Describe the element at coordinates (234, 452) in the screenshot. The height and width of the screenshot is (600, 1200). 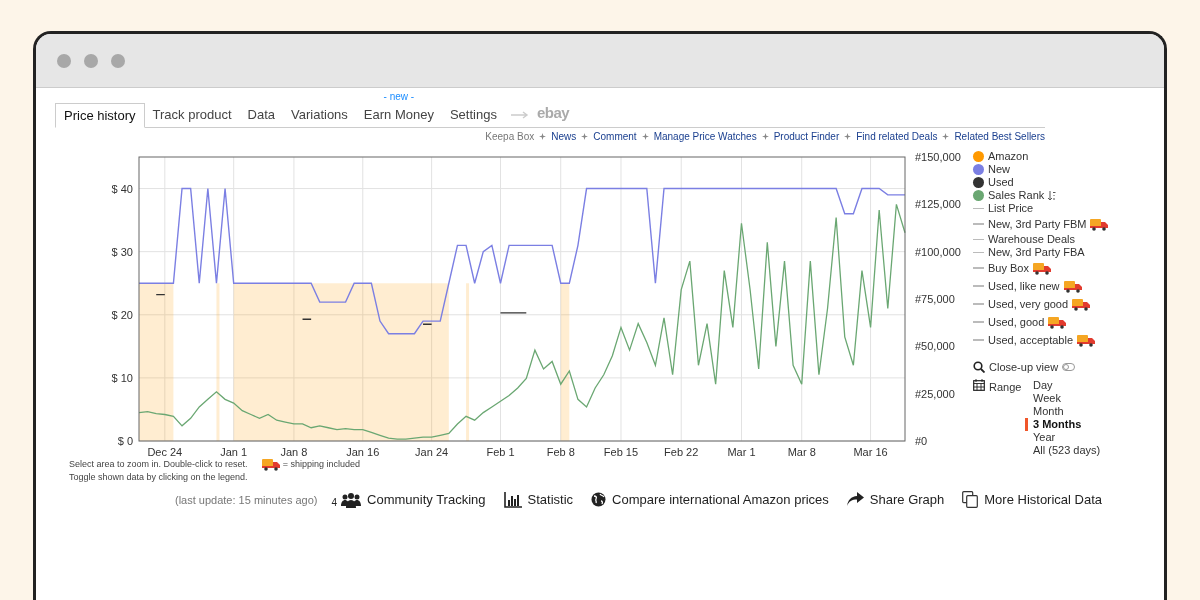
I see `axis-tick-label: Jan 1` at that location.